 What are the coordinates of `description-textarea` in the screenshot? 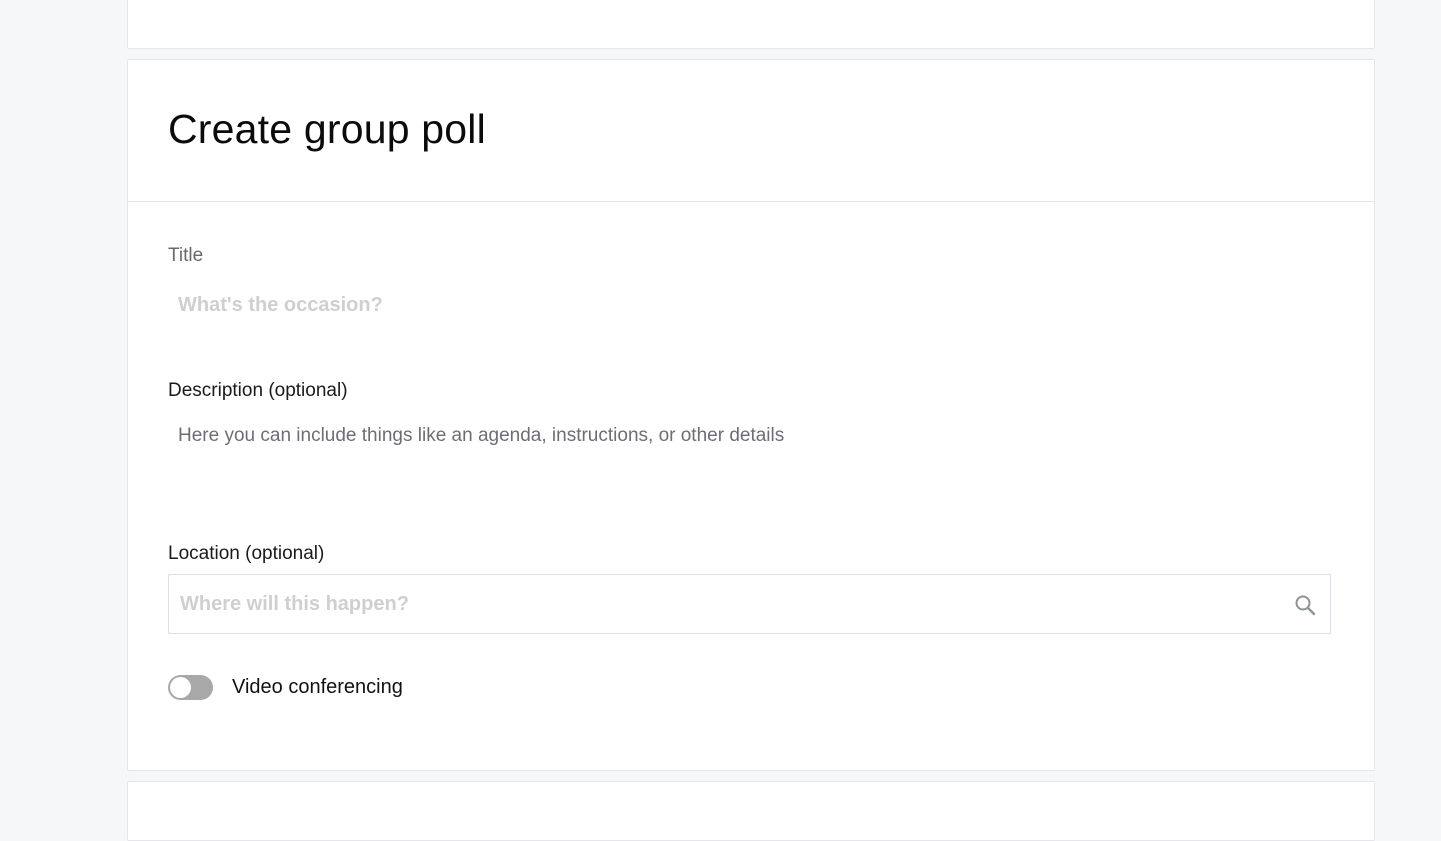 It's located at (748, 462).